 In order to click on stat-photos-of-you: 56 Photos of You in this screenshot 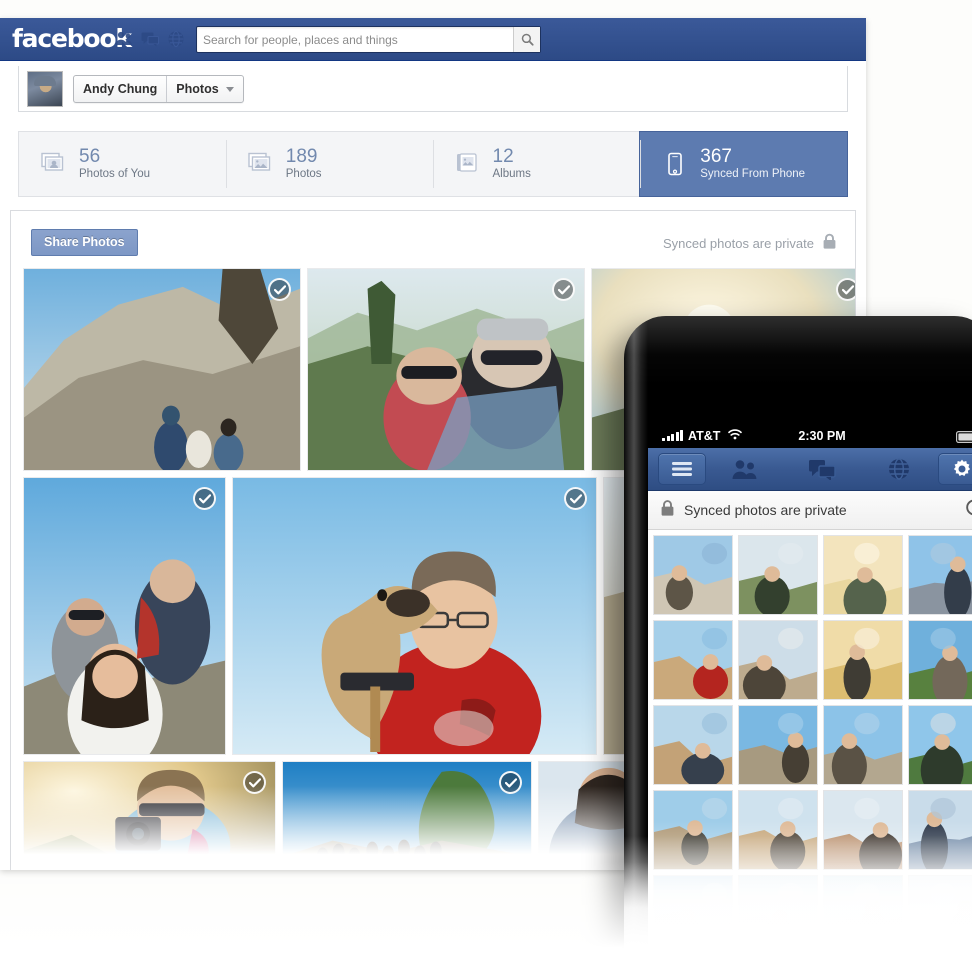, I will do `click(122, 164)`.